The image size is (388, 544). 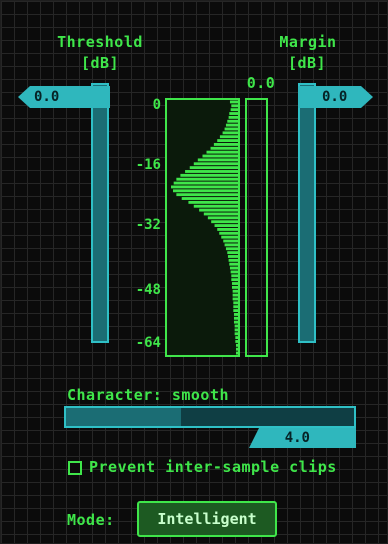 I want to click on margin-unit: [dB], so click(x=307, y=63).